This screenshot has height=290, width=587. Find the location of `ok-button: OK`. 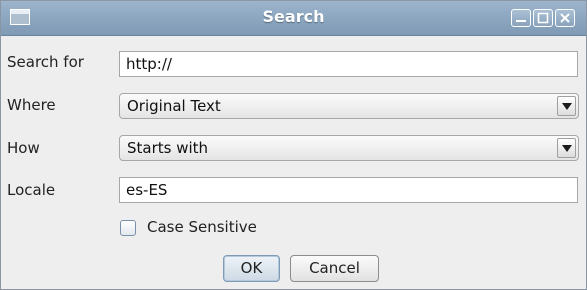

ok-button: OK is located at coordinates (251, 268).